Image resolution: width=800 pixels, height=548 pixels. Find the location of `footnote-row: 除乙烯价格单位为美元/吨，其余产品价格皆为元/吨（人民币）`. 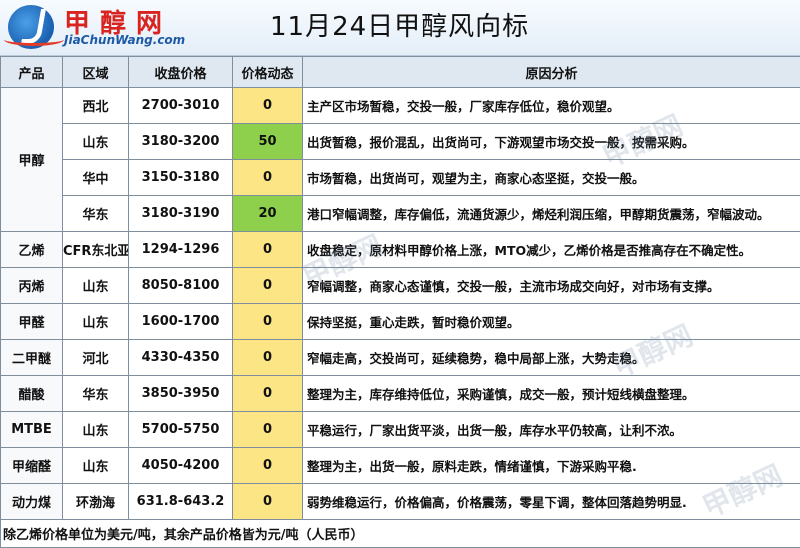

footnote-row: 除乙烯价格单位为美元/吨，其余产品价格皆为元/吨（人民币） is located at coordinates (400, 534).